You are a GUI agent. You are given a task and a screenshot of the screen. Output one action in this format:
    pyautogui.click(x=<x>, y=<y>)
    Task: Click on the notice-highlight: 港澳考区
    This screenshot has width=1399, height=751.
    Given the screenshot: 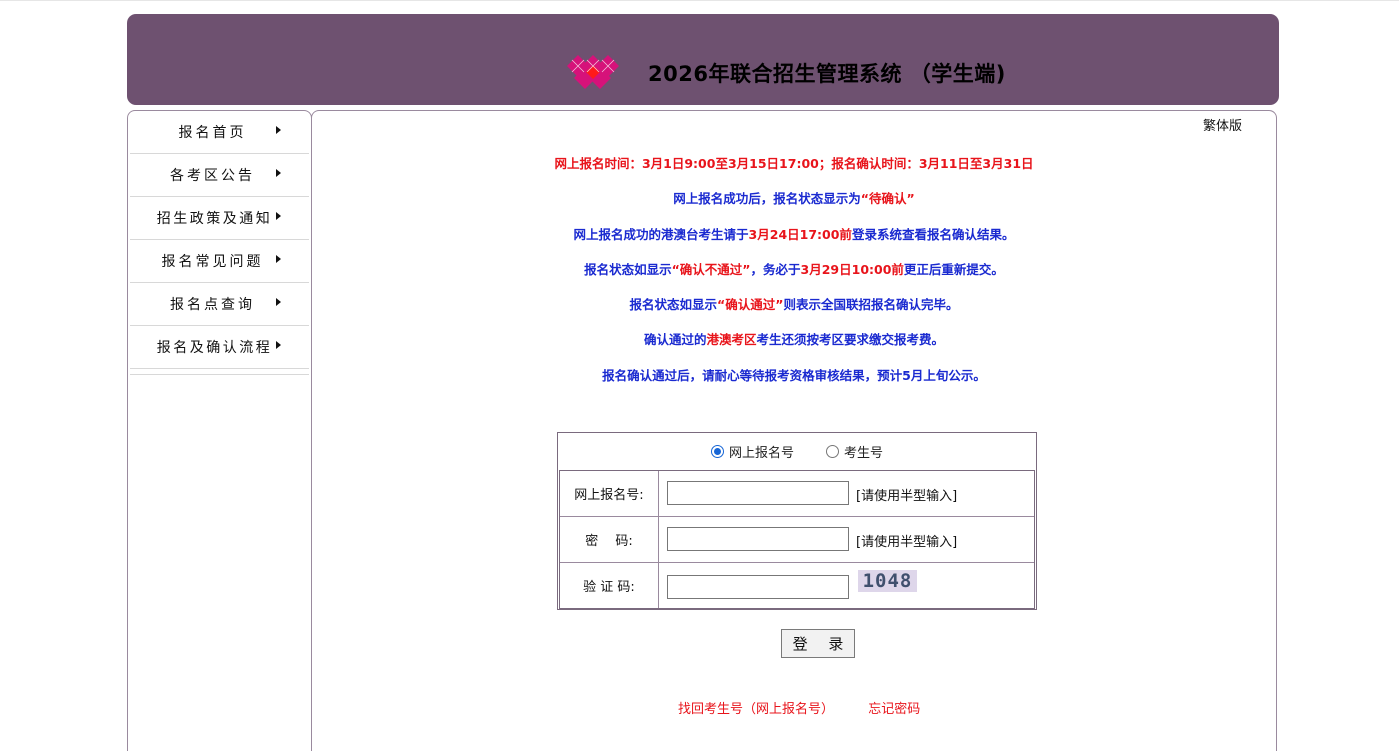 What is the action you would take?
    pyautogui.click(x=731, y=339)
    